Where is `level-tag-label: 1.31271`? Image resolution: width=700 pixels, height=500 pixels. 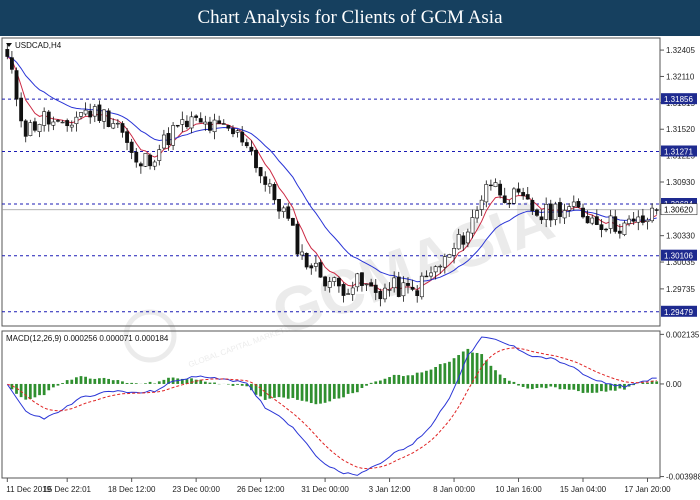 level-tag-label: 1.31271 is located at coordinates (678, 152).